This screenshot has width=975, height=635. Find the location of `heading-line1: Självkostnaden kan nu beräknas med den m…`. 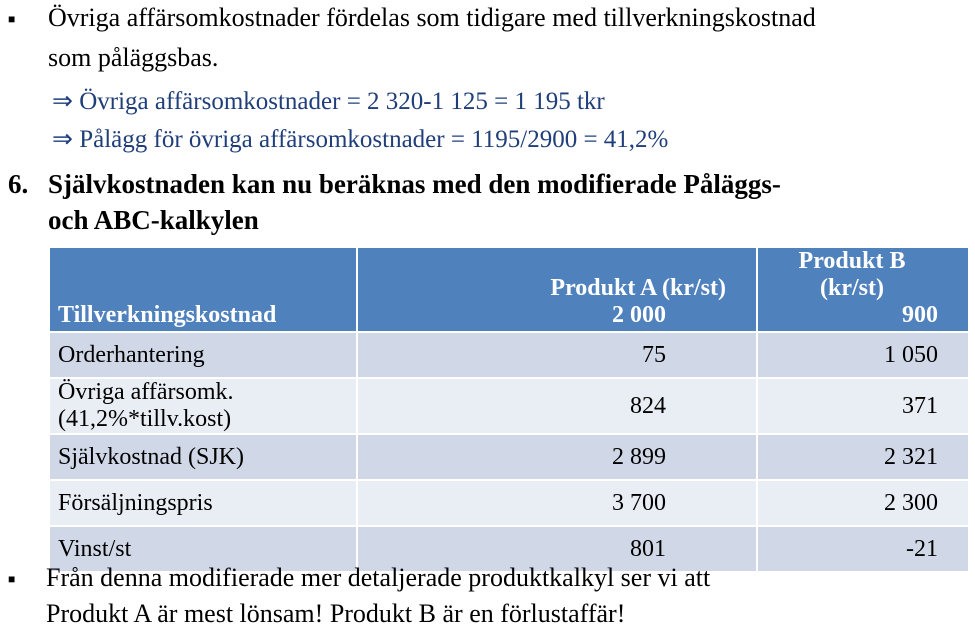

heading-line1: Självkostnaden kan nu beräknas med den m… is located at coordinates (414, 184).